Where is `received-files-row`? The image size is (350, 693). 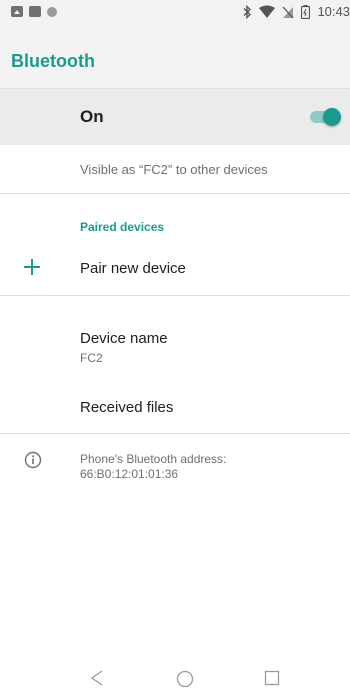 received-files-row is located at coordinates (175, 408).